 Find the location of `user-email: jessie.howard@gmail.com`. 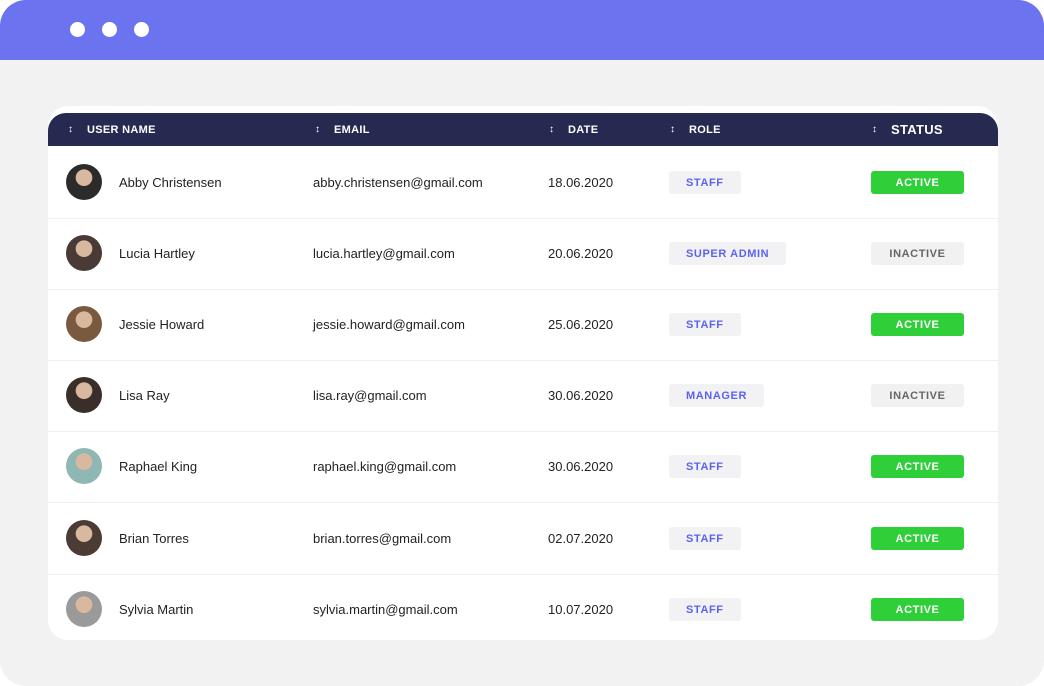

user-email: jessie.howard@gmail.com is located at coordinates (389, 324).